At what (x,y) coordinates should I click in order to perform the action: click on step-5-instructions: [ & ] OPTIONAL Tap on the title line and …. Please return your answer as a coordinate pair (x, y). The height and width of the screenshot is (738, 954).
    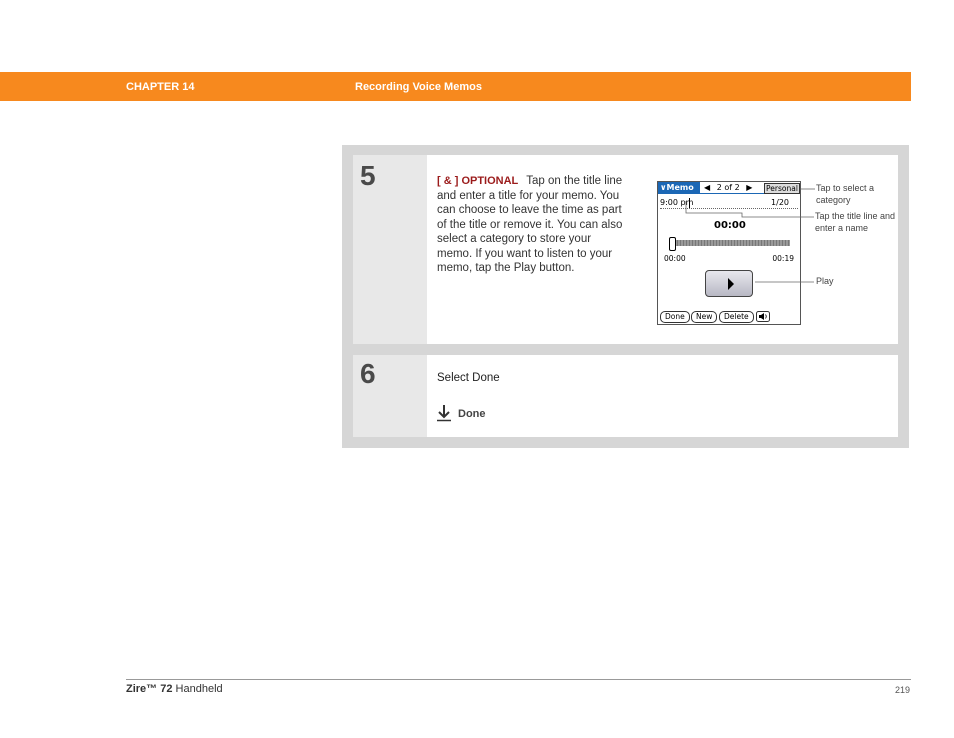
    Looking at the image, I should click on (532, 225).